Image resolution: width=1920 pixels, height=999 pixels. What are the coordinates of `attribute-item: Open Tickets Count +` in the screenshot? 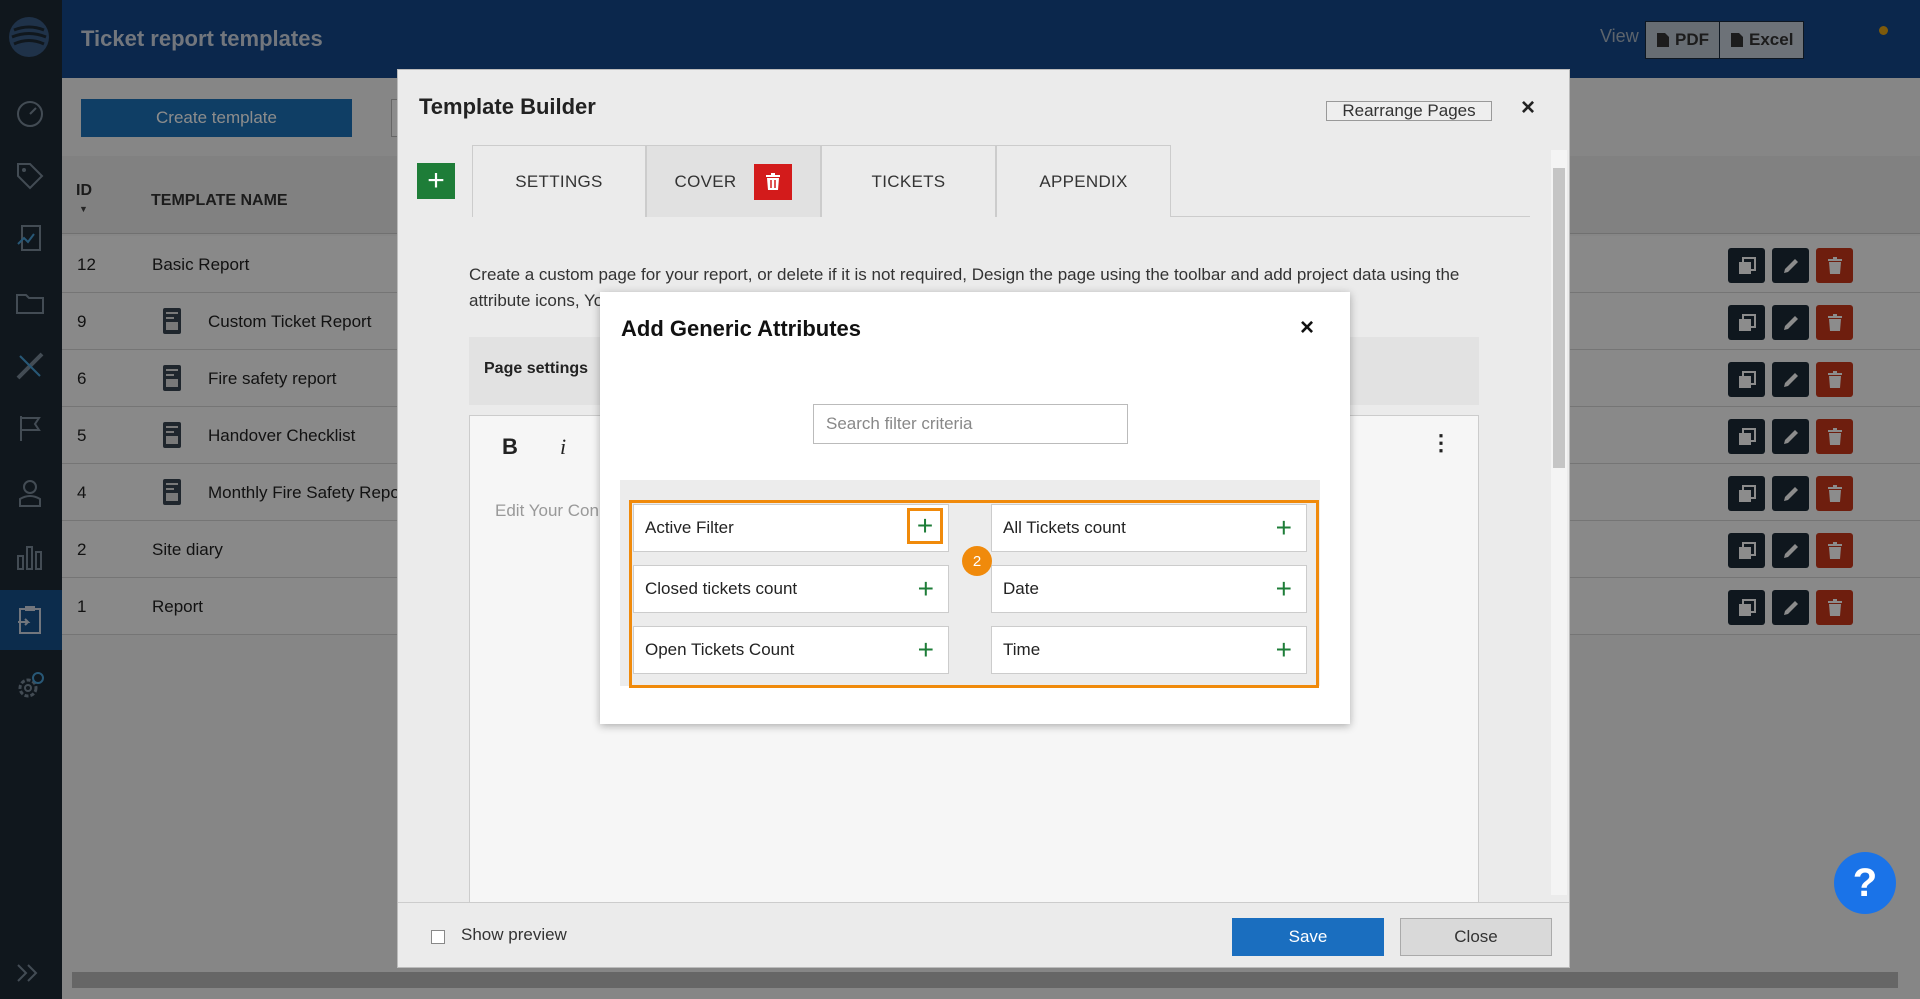 It's located at (791, 650).